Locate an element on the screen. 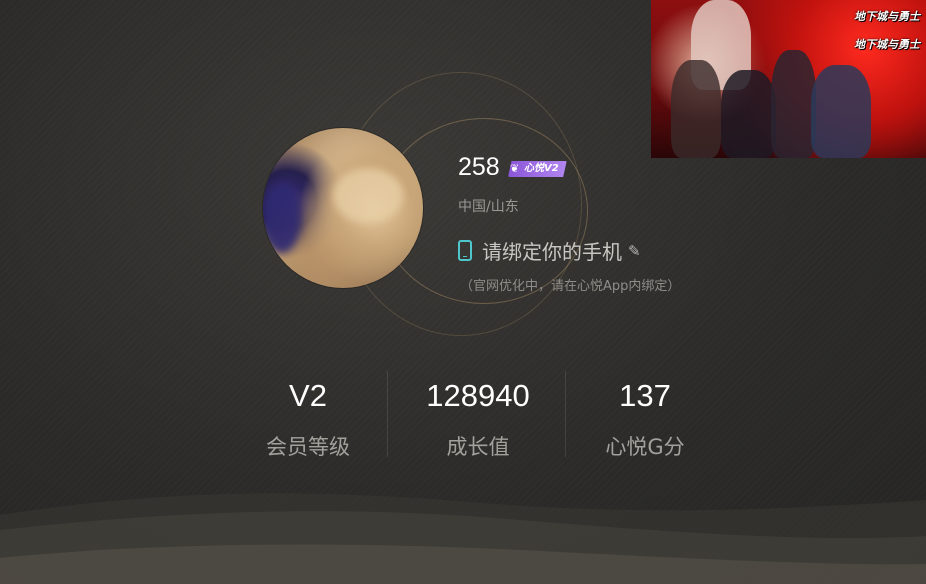 This screenshot has height=584, width=926. stat-member-level: V2 会员等级 is located at coordinates (308, 419).